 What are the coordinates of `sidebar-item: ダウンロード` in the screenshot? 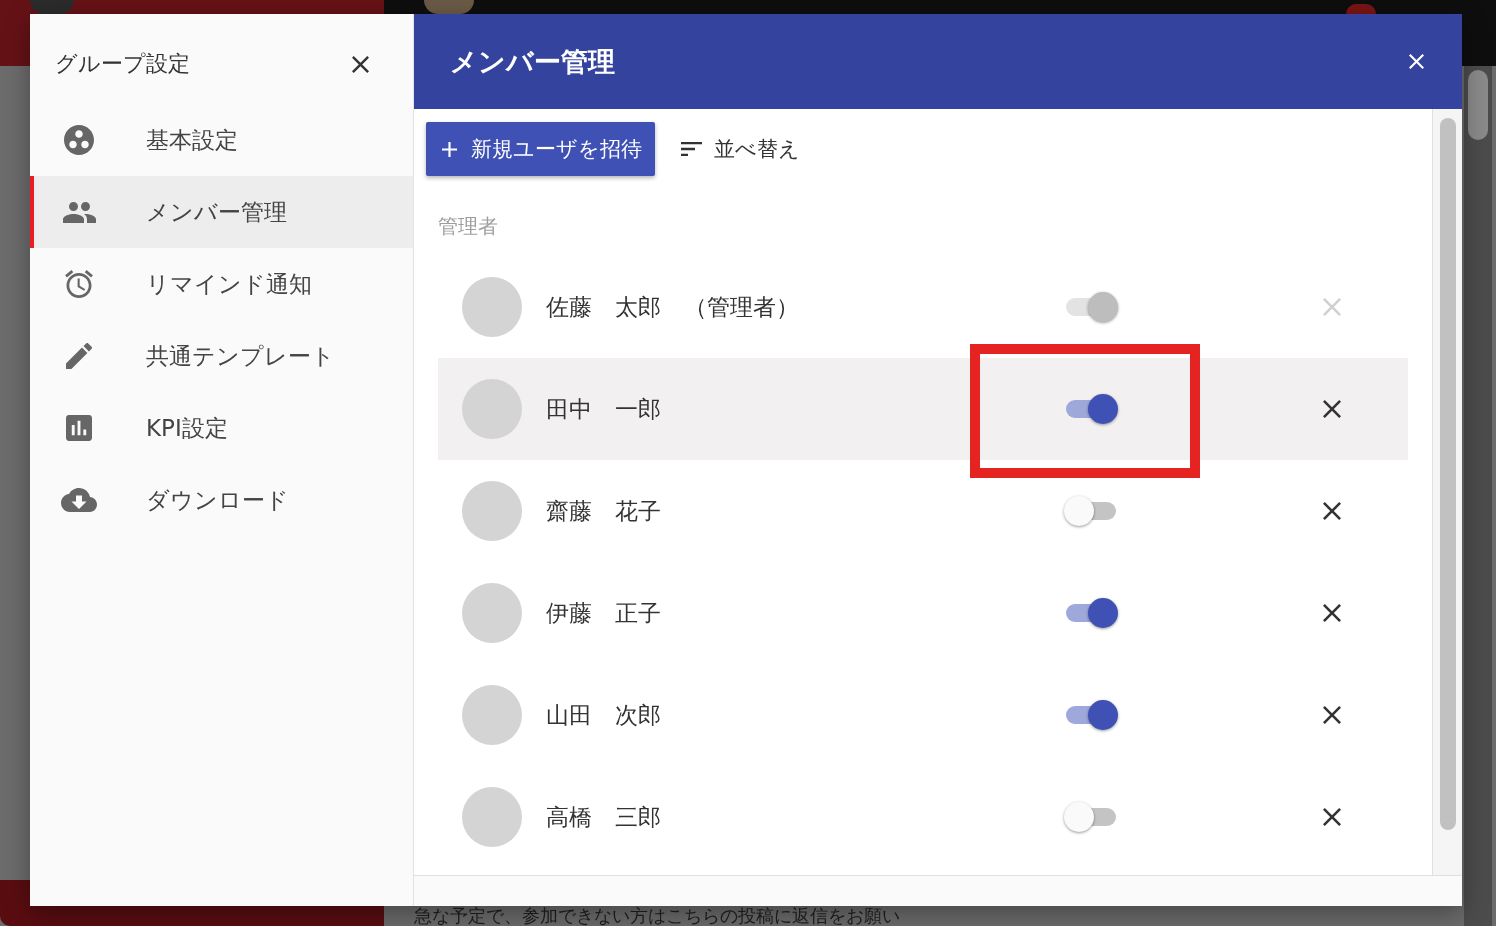 It's located at (221, 500).